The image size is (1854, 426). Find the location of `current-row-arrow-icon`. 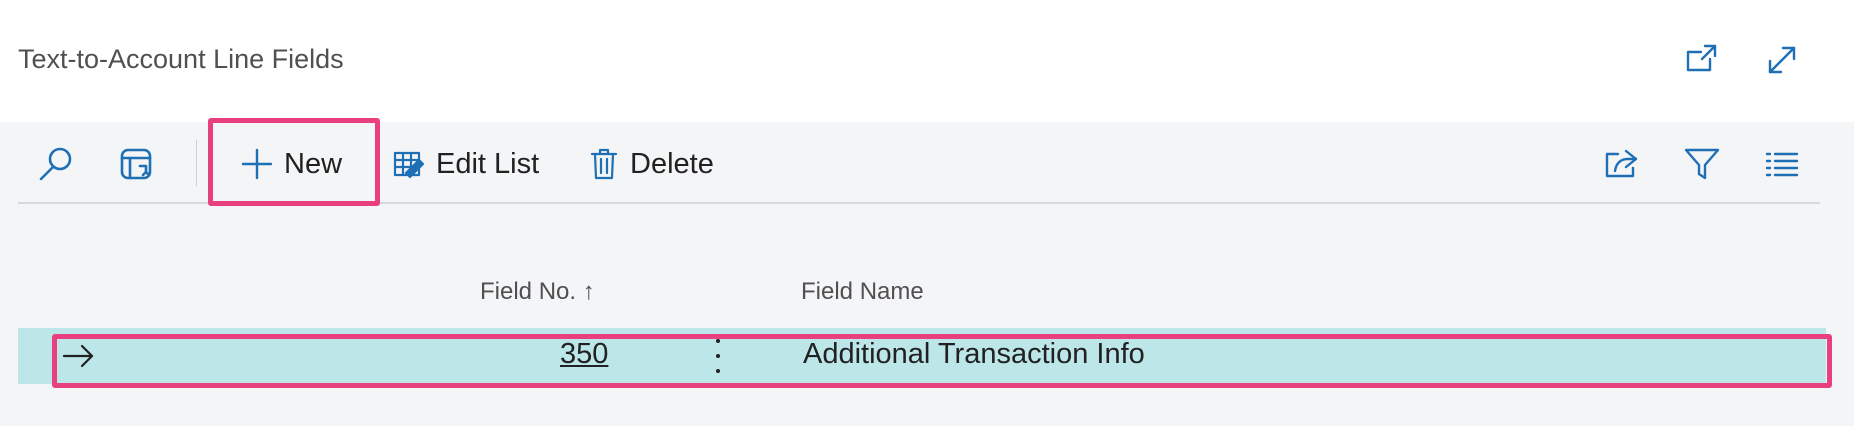

current-row-arrow-icon is located at coordinates (78, 356).